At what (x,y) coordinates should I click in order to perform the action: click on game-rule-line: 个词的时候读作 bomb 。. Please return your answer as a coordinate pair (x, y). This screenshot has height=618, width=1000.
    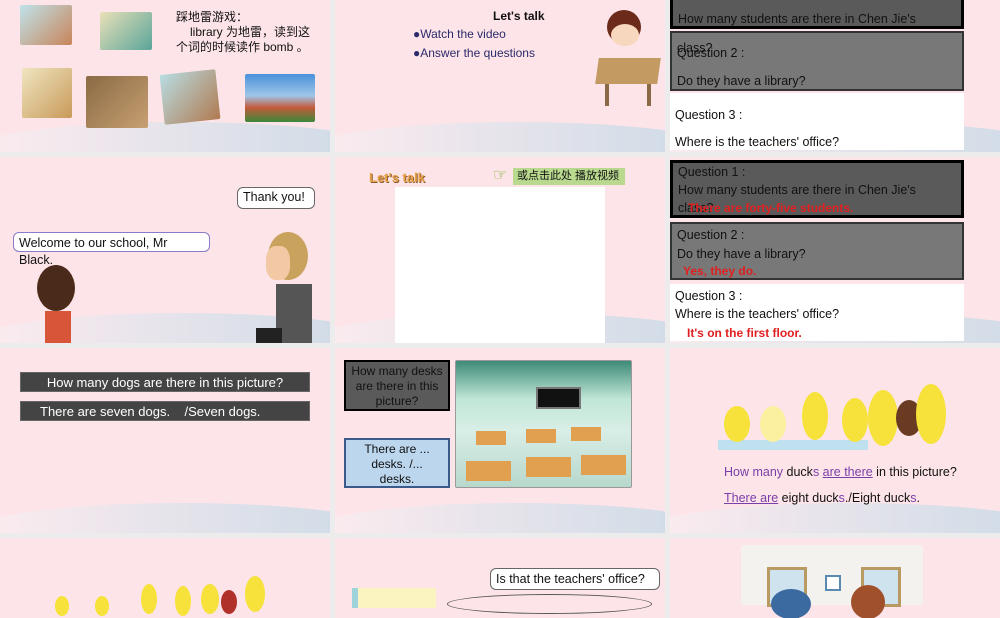
    Looking at the image, I should click on (242, 47).